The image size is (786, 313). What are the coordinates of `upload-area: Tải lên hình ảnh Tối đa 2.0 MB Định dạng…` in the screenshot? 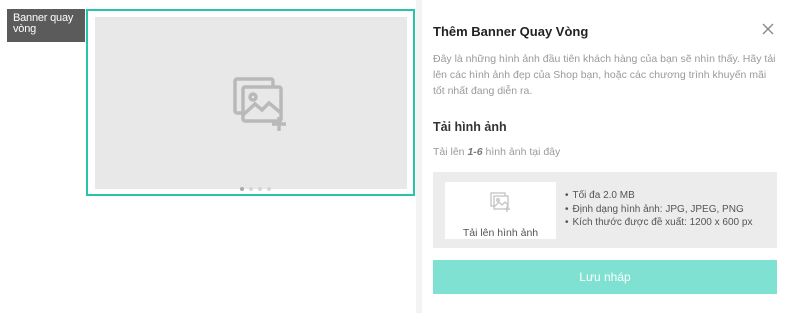 It's located at (605, 210).